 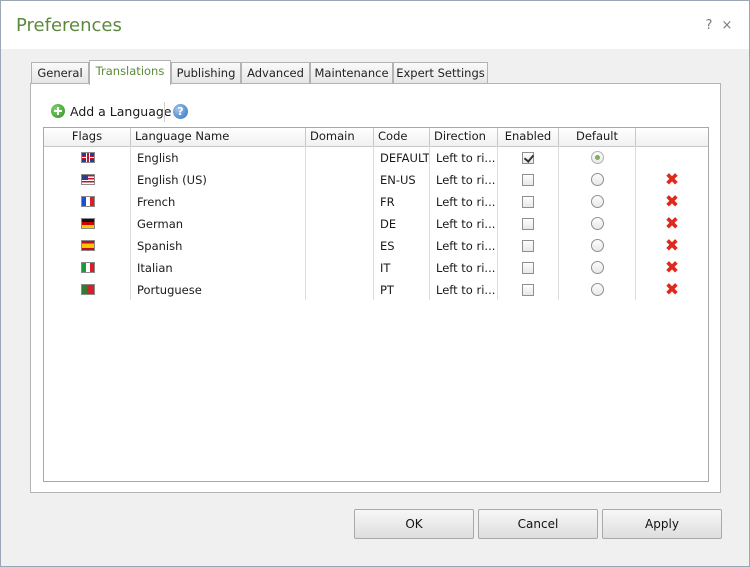 I want to click on language-name: Italian, so click(x=155, y=268).